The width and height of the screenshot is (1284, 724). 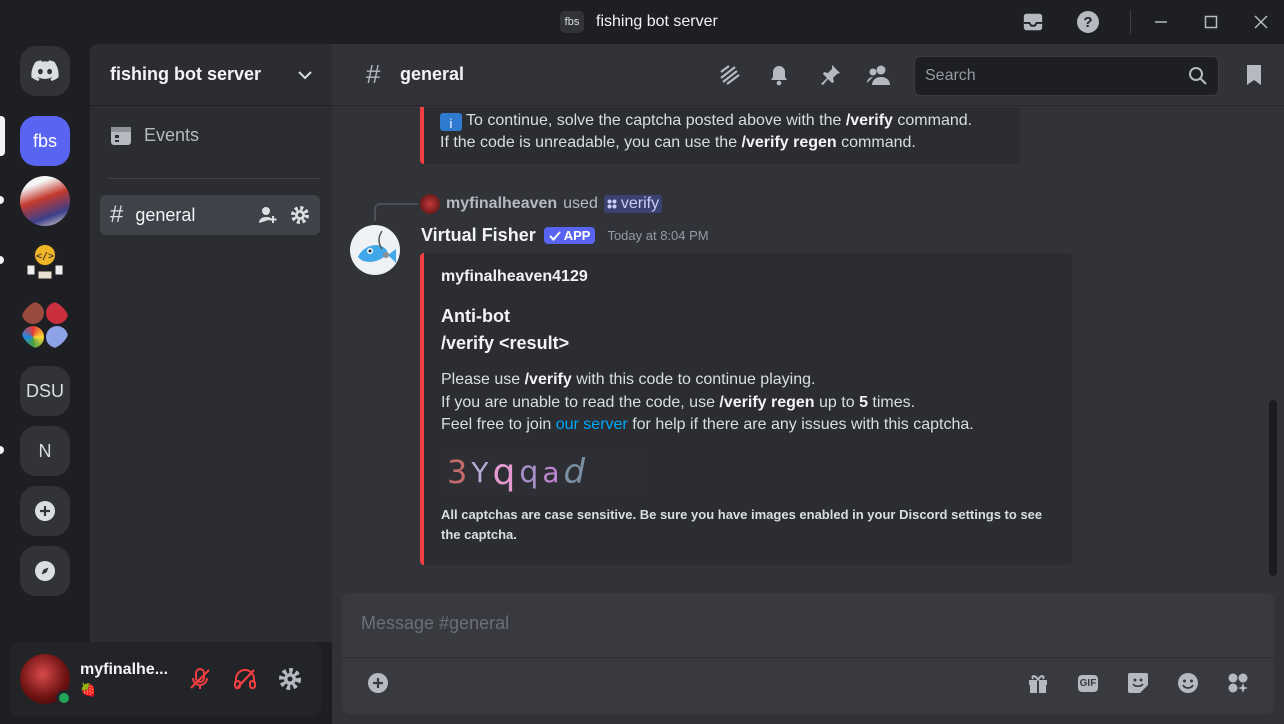 What do you see at coordinates (1261, 22) in the screenshot?
I see `close-icon` at bounding box center [1261, 22].